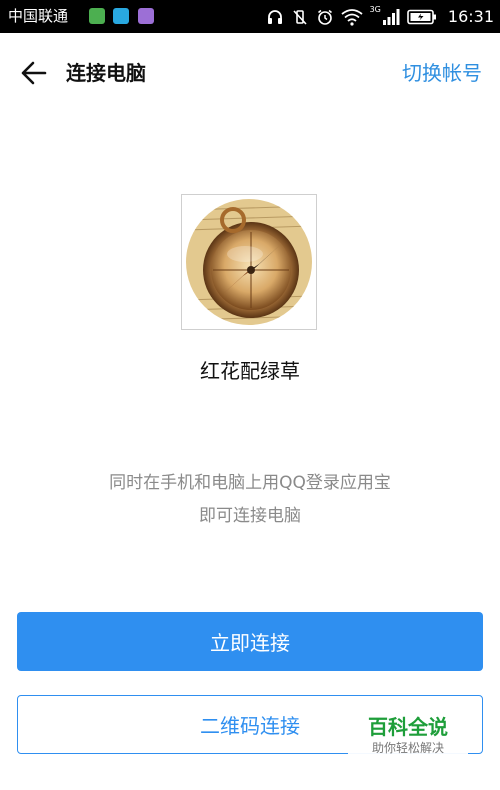  Describe the element at coordinates (408, 727) in the screenshot. I see `watermark-title: 百科全说` at that location.